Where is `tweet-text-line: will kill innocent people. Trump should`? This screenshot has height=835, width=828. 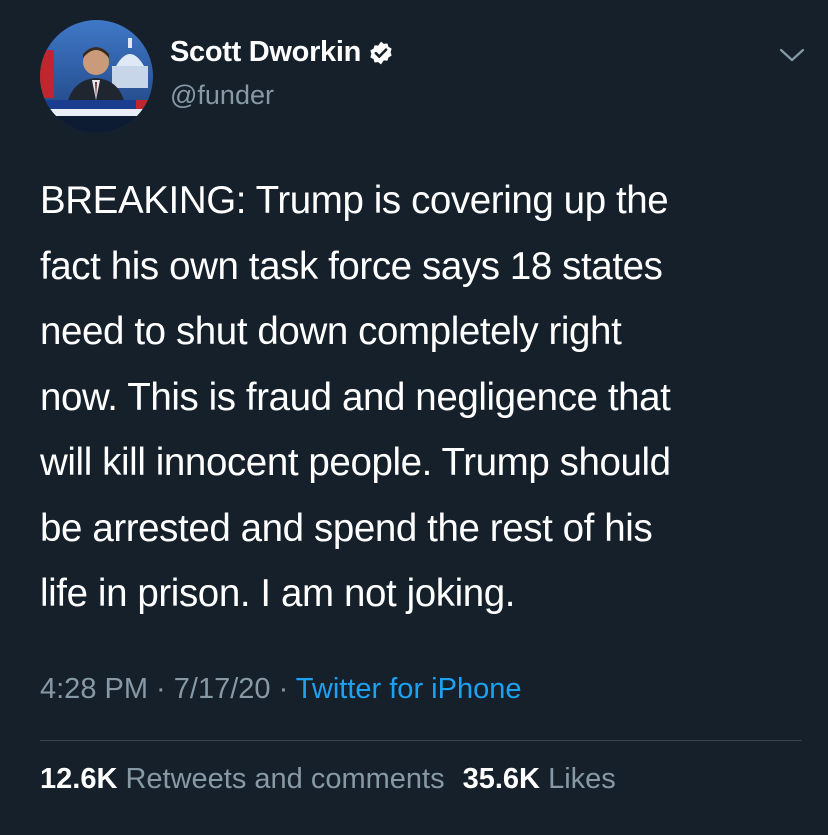
tweet-text-line: will kill innocent people. Trump should is located at coordinates (355, 462).